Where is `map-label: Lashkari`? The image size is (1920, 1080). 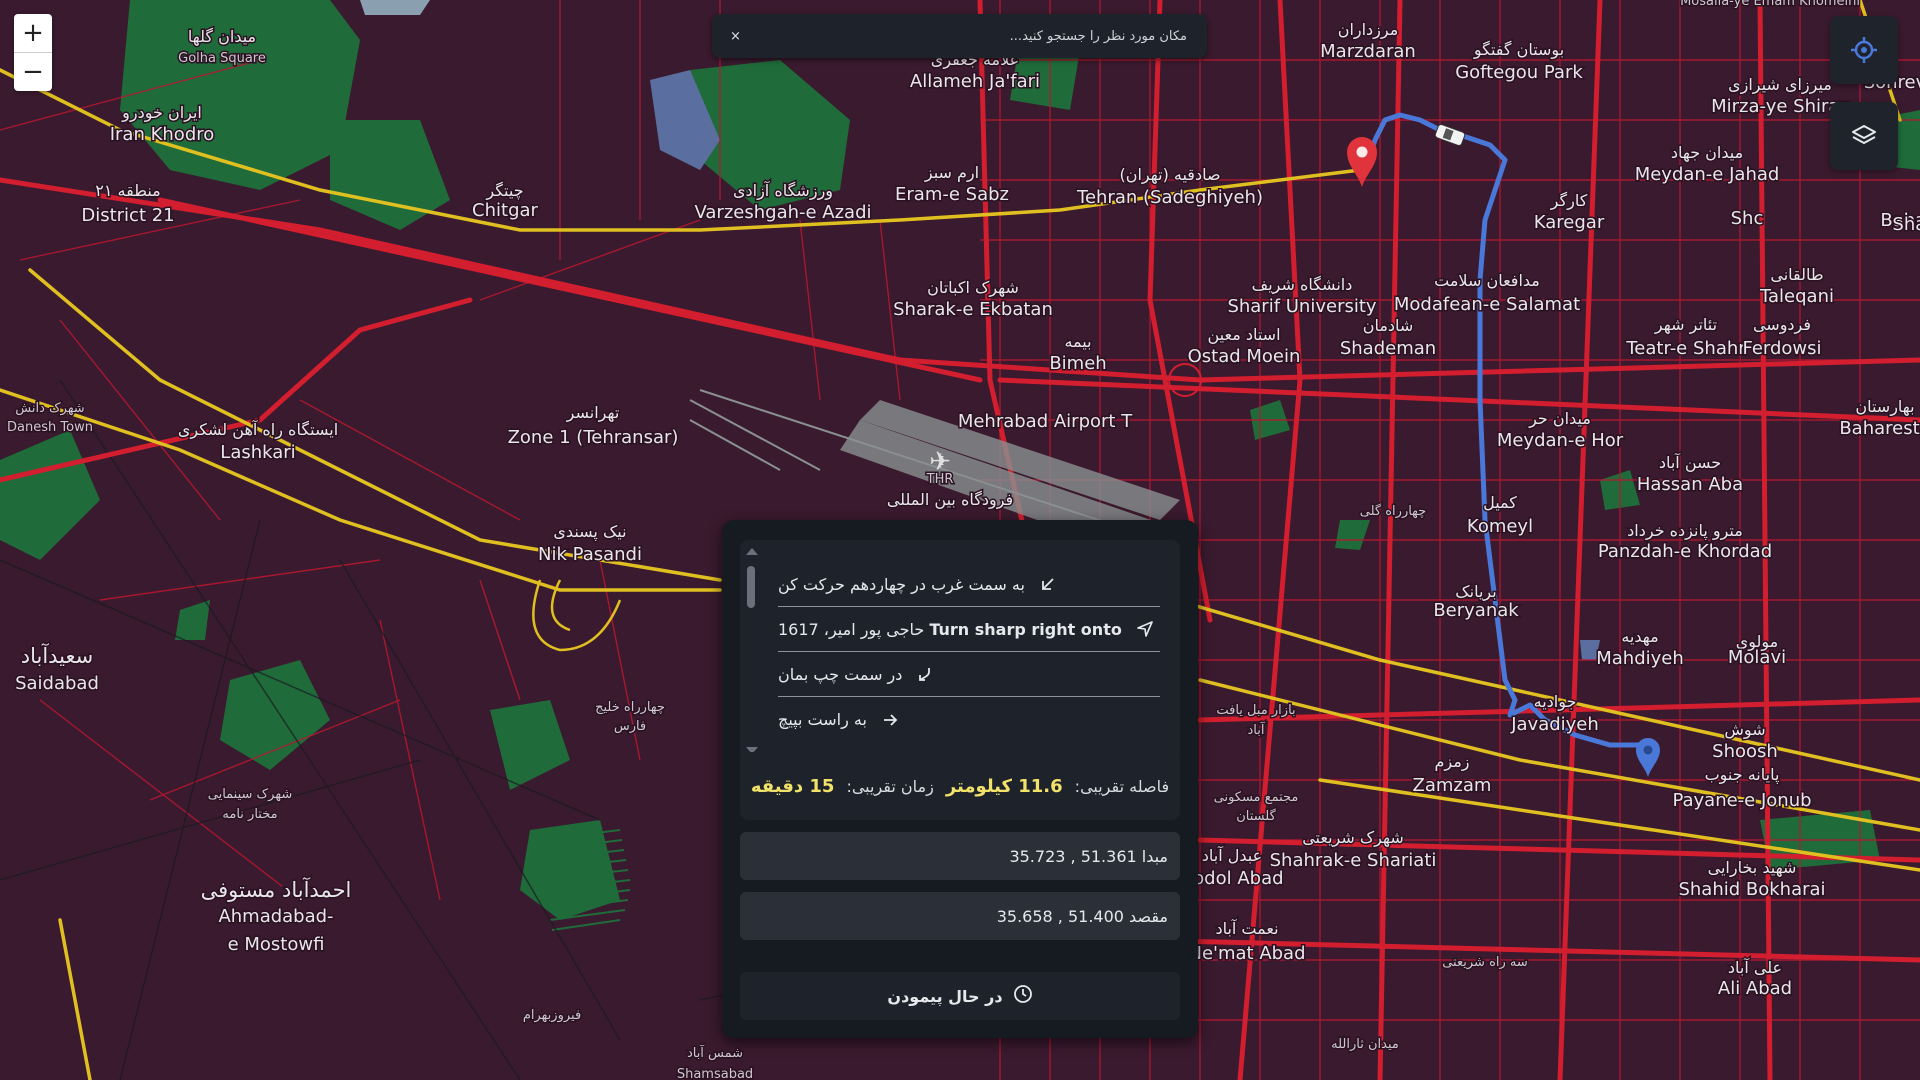
map-label: Lashkari is located at coordinates (257, 452).